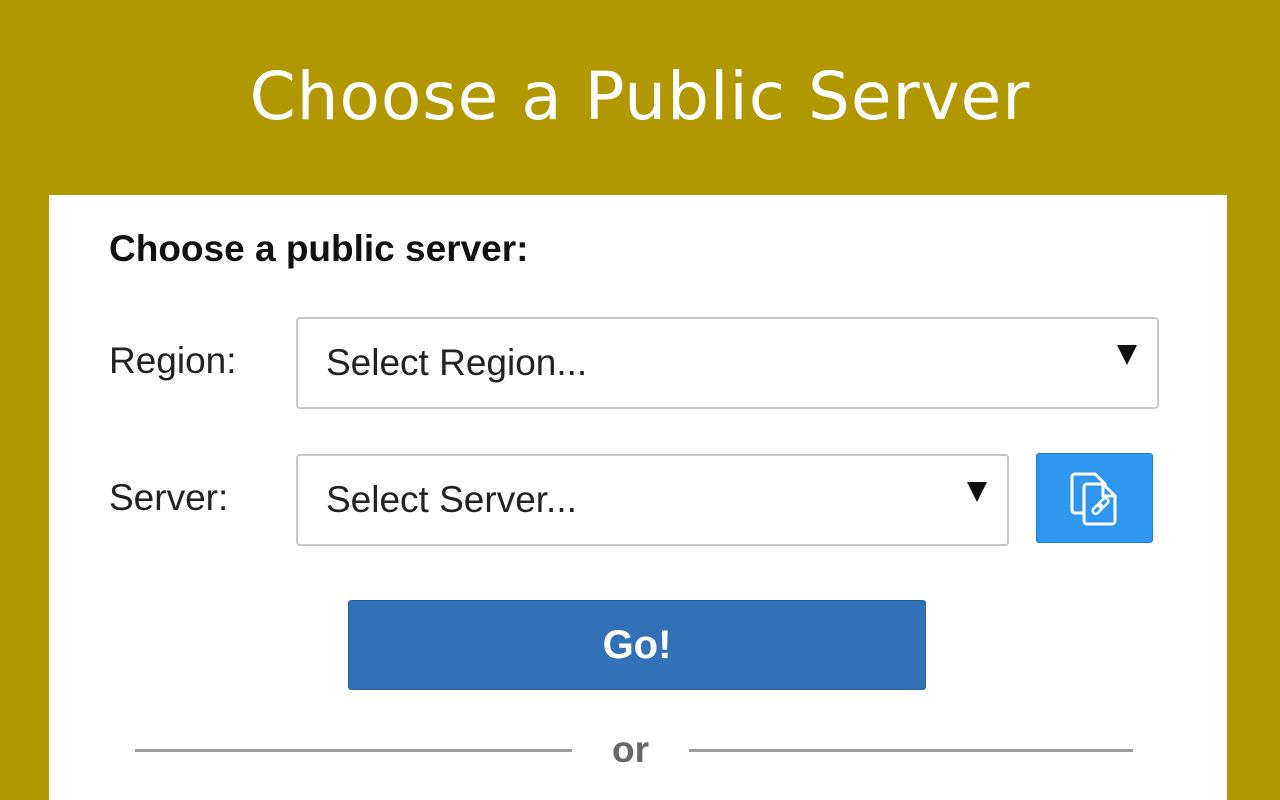 Image resolution: width=1280 pixels, height=800 pixels. I want to click on server-label: Server:, so click(169, 497).